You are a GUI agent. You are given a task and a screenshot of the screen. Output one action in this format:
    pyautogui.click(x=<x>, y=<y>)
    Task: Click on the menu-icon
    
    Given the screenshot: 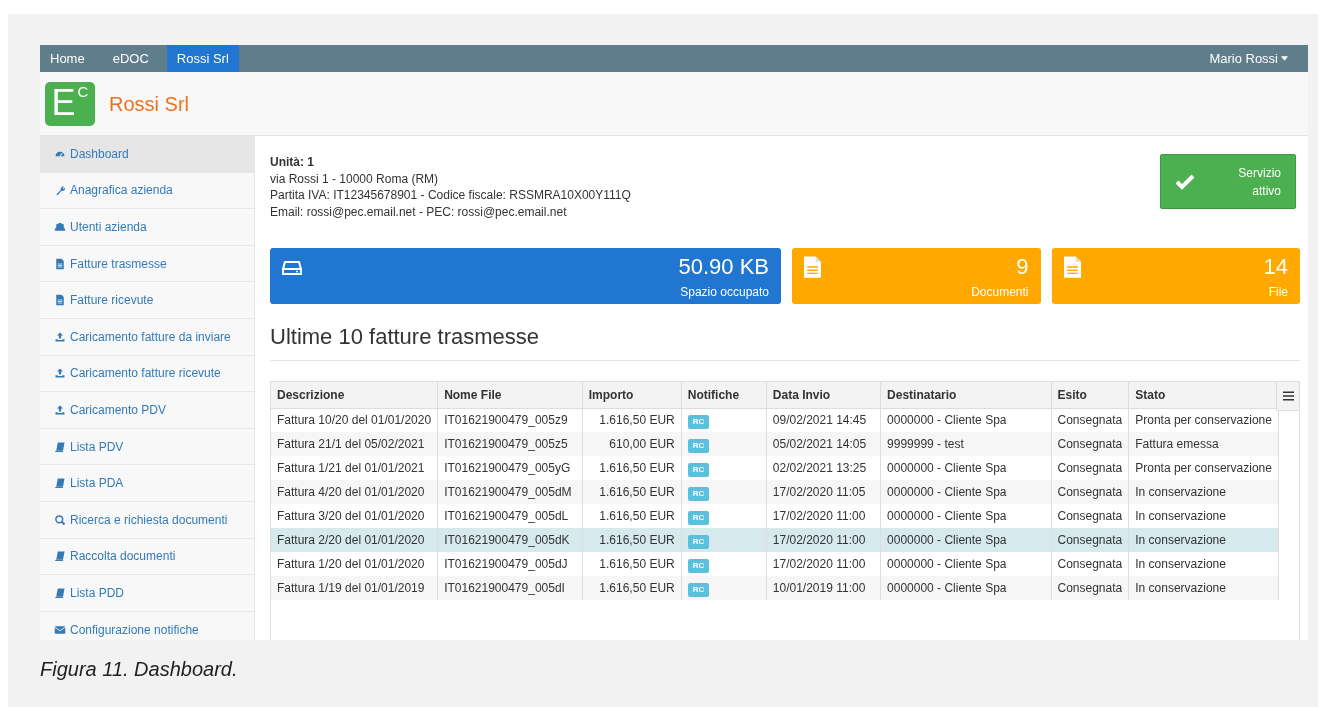 What is the action you would take?
    pyautogui.click(x=1288, y=396)
    